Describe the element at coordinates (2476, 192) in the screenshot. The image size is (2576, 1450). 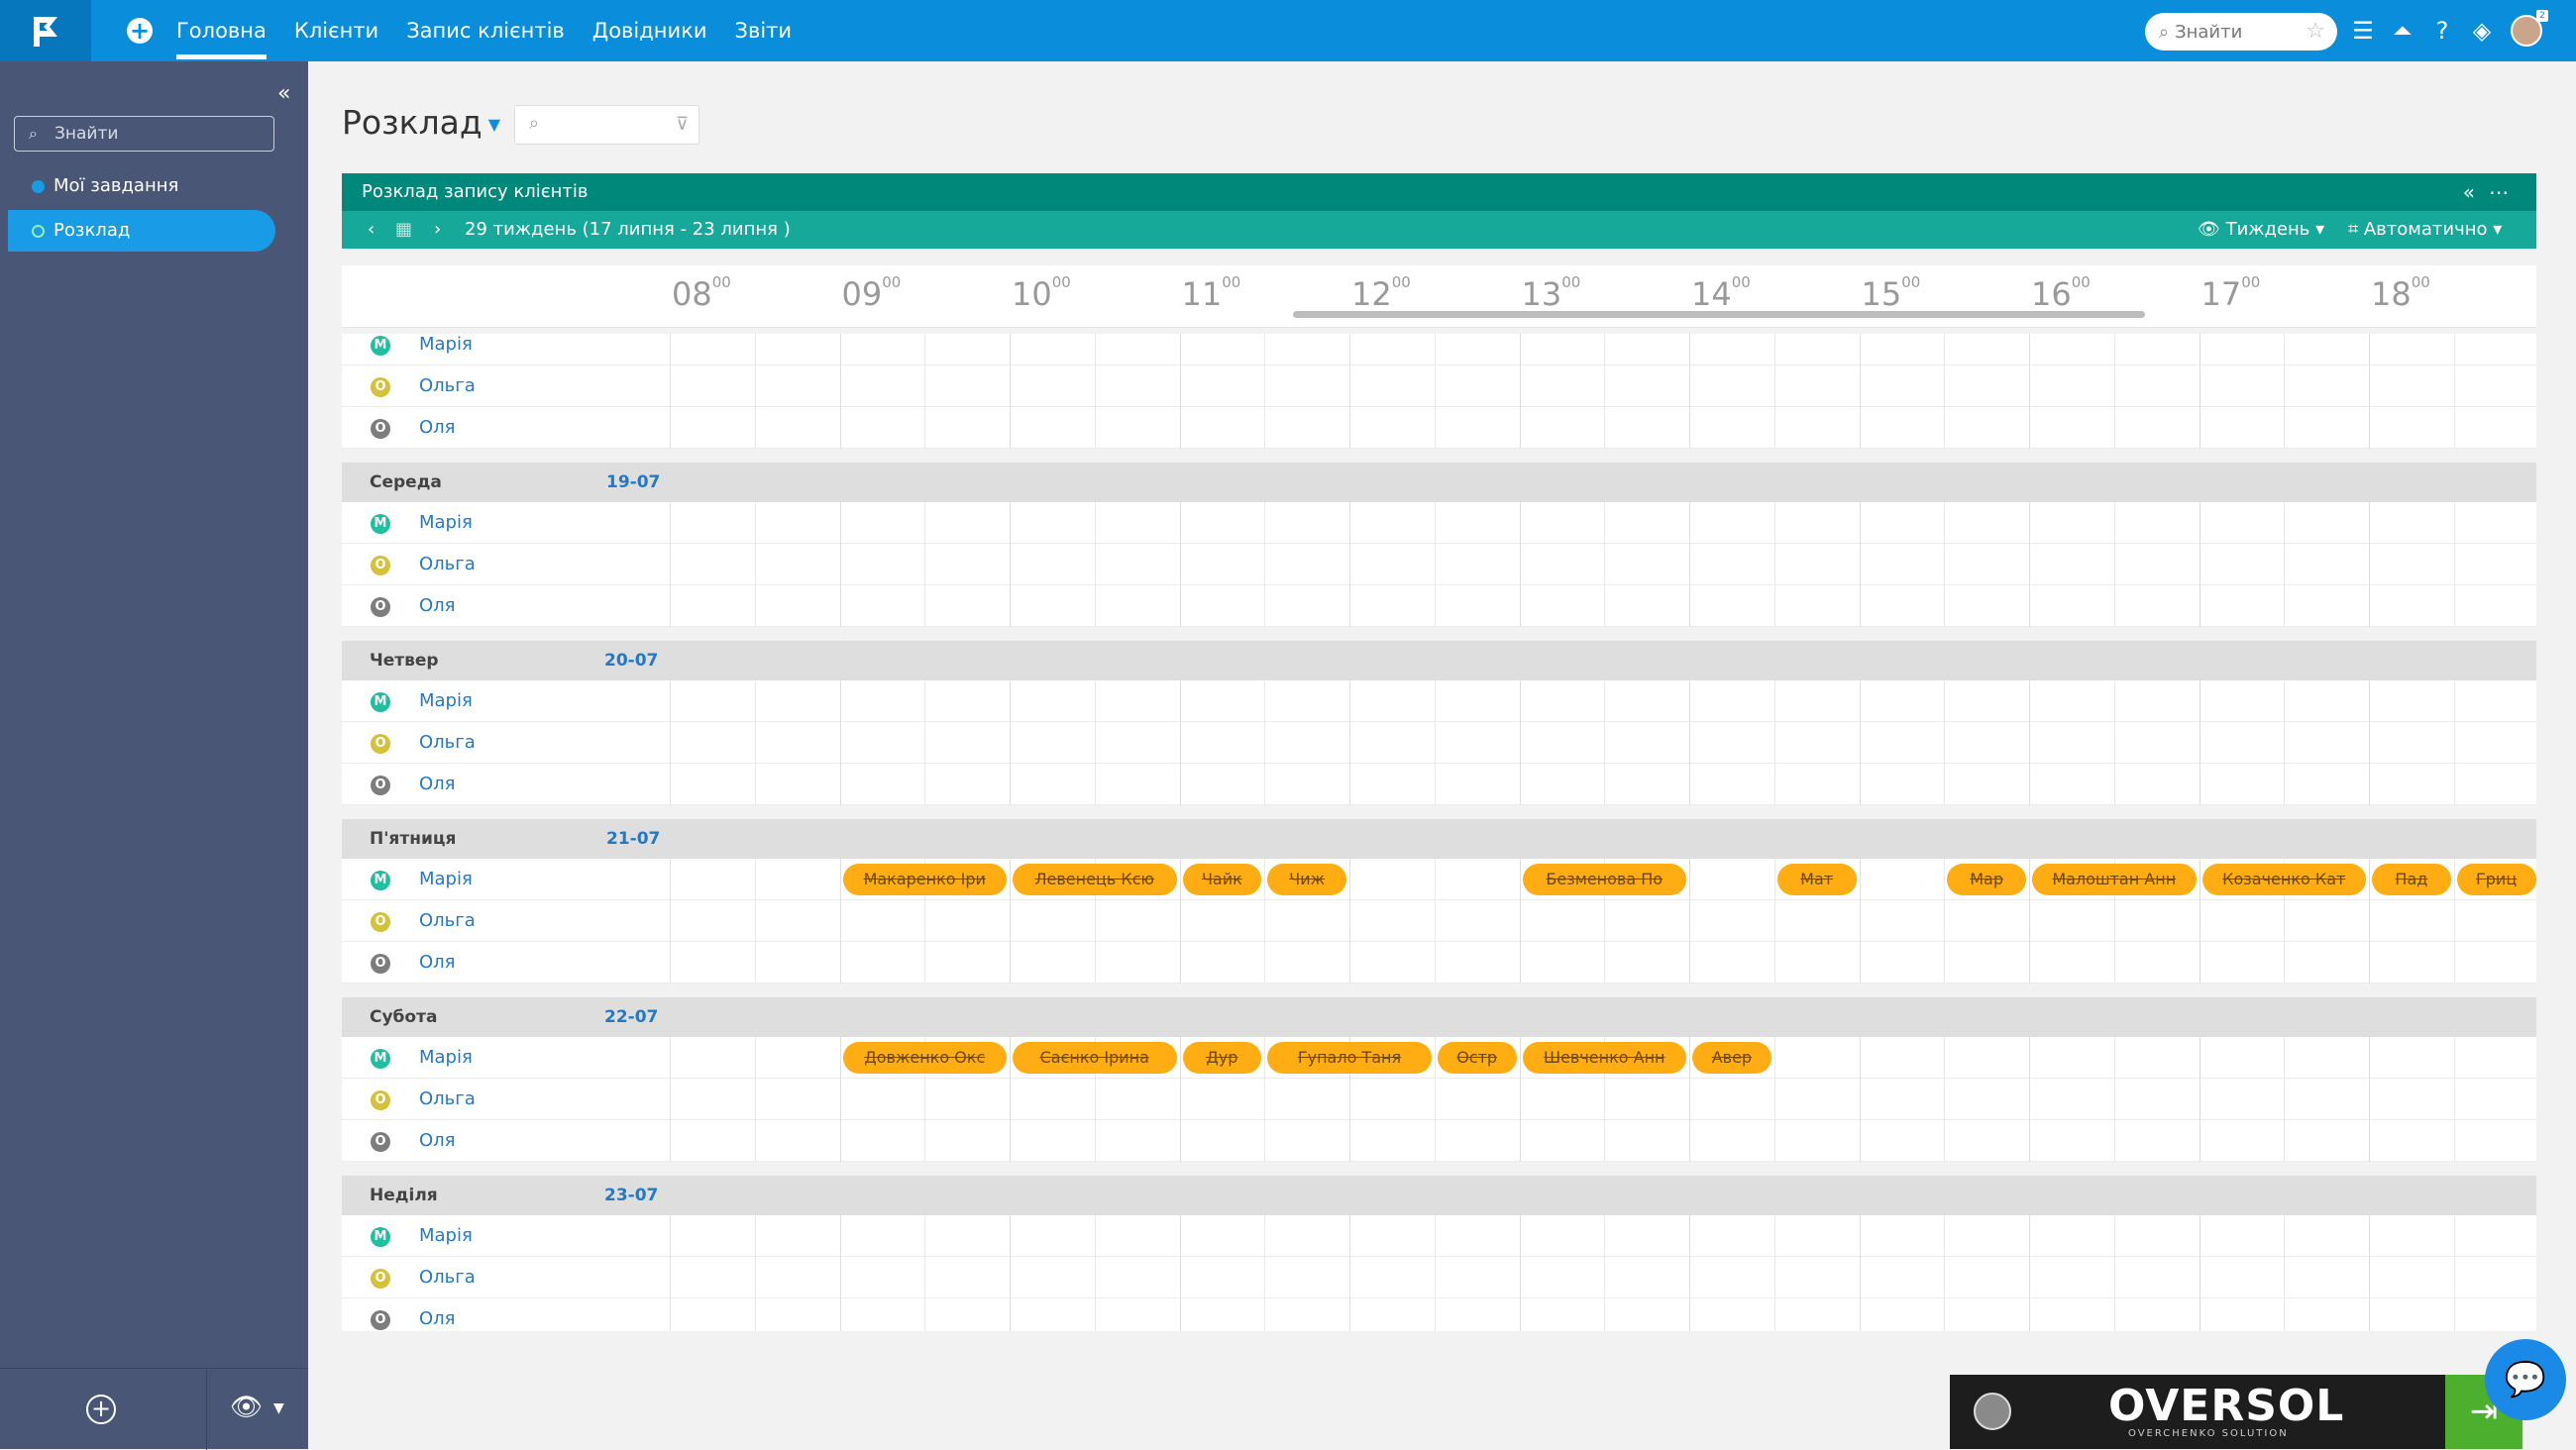
I see `collapse-panel-icon: «` at that location.